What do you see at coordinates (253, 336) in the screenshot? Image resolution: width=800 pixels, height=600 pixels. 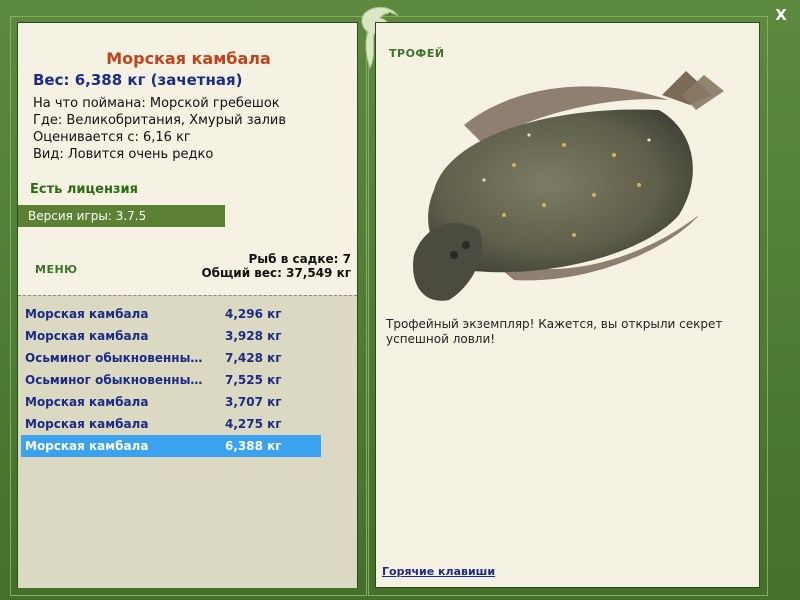 I see `catch-weight: 3,928 кг` at bounding box center [253, 336].